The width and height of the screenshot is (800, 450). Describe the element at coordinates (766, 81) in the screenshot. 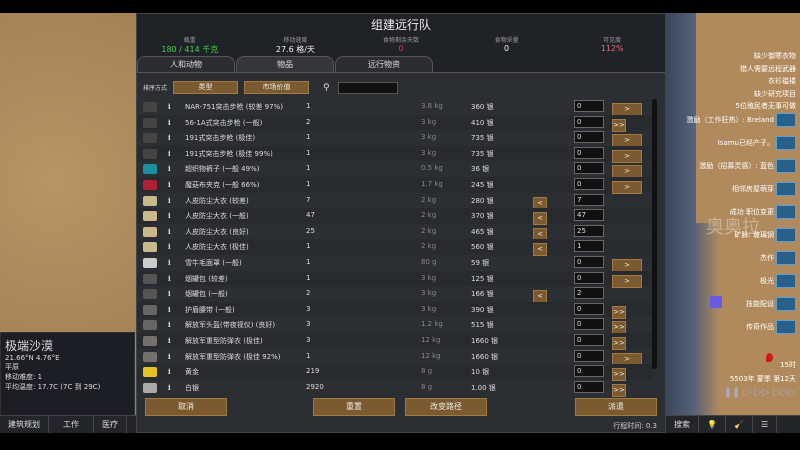

I see `notification: 衣衫褴褛` at that location.